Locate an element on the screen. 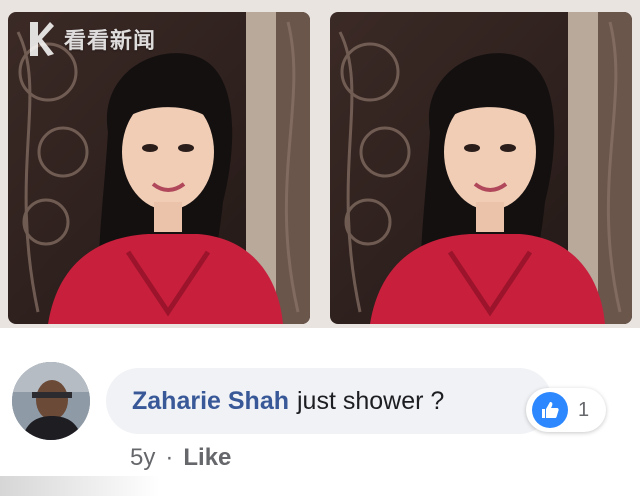  like-link: Like is located at coordinates (207, 458).